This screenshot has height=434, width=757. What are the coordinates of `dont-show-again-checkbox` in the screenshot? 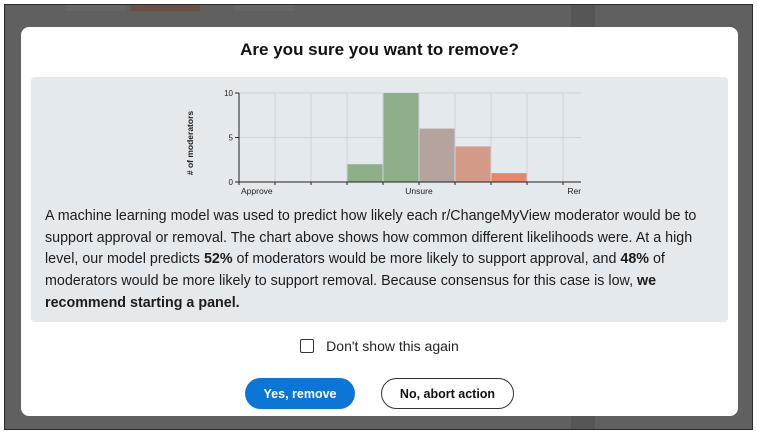 It's located at (307, 346).